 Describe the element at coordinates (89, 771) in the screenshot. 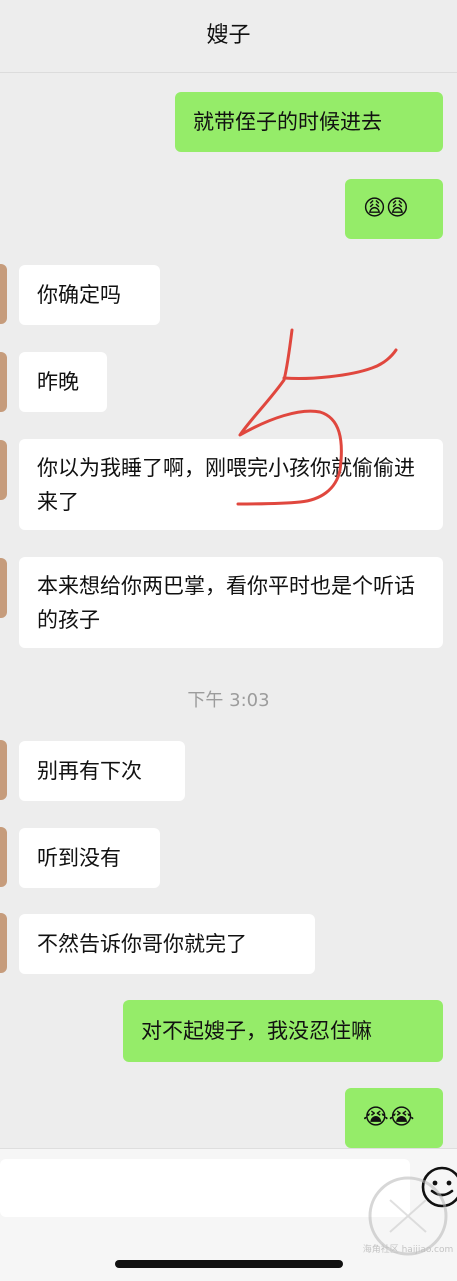

I see `message-text: 别再有下次` at that location.